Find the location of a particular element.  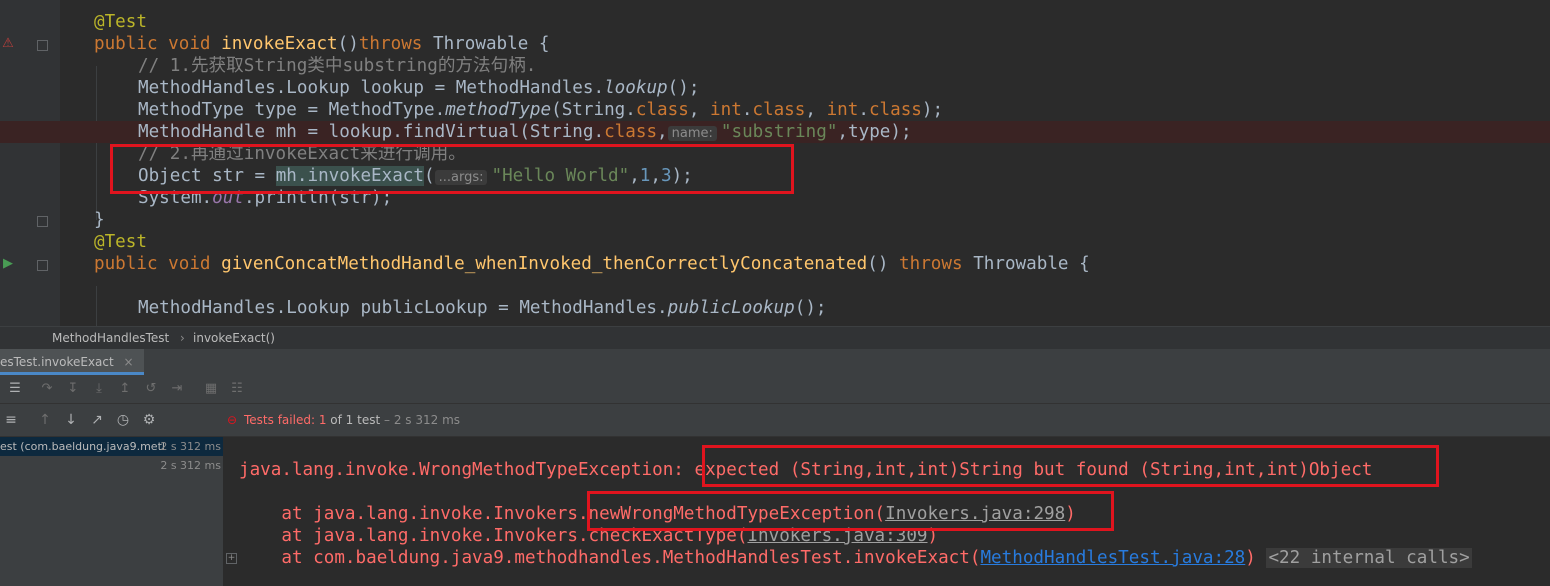

history-icon: ◷ is located at coordinates (123, 420).